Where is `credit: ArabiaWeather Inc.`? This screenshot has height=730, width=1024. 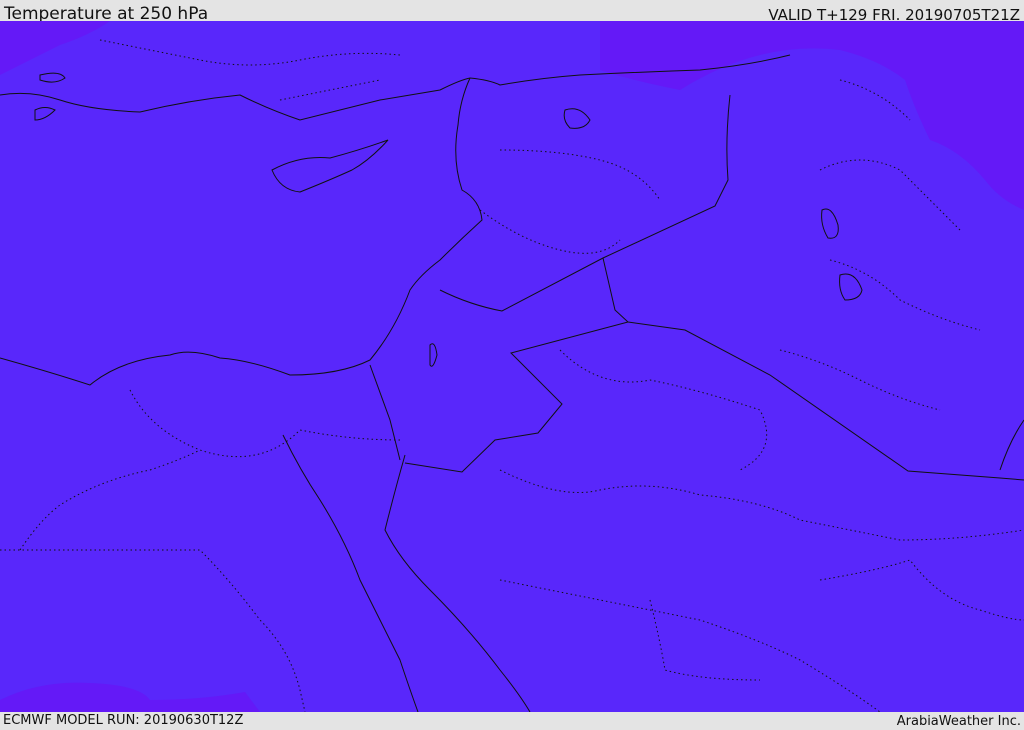 credit: ArabiaWeather Inc. is located at coordinates (958, 721).